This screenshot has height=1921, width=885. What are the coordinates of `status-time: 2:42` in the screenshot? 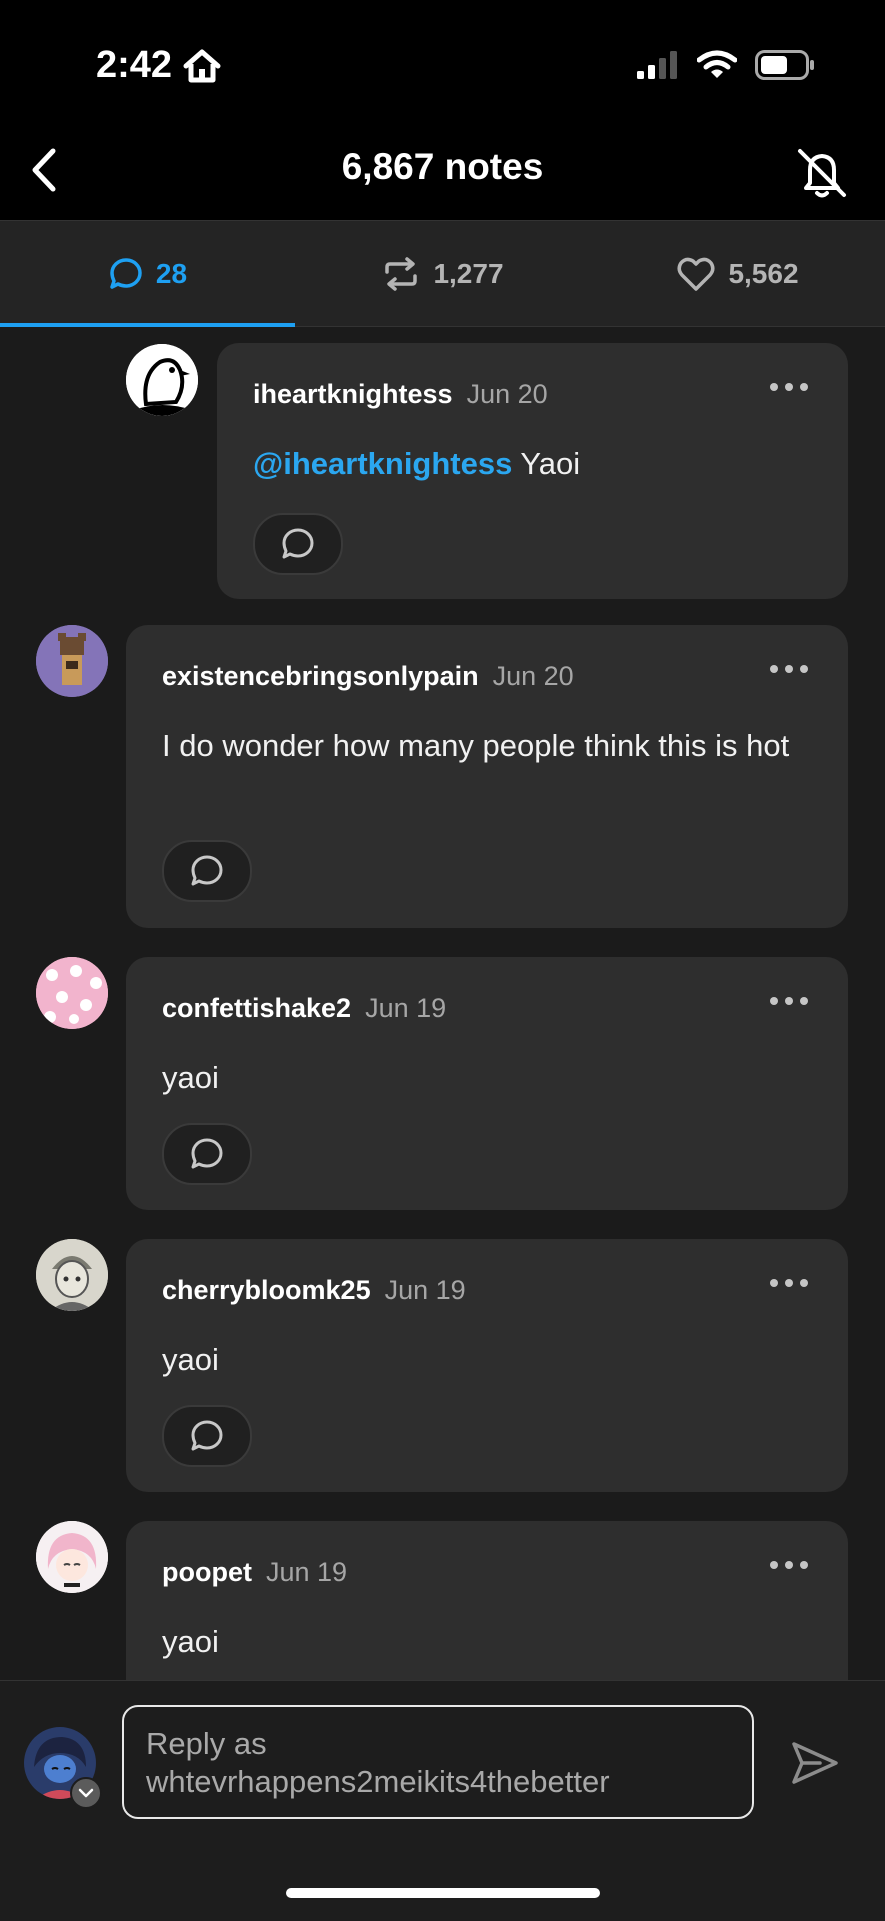 It's located at (159, 65).